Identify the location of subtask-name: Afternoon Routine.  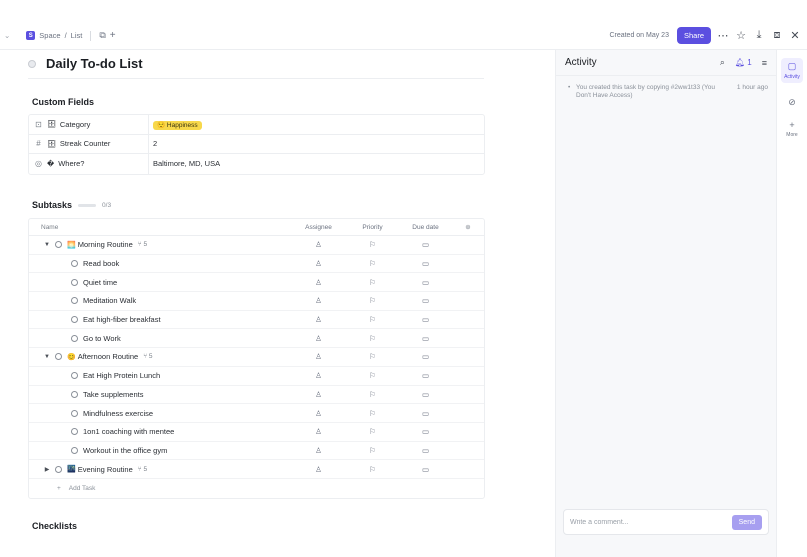
(108, 356).